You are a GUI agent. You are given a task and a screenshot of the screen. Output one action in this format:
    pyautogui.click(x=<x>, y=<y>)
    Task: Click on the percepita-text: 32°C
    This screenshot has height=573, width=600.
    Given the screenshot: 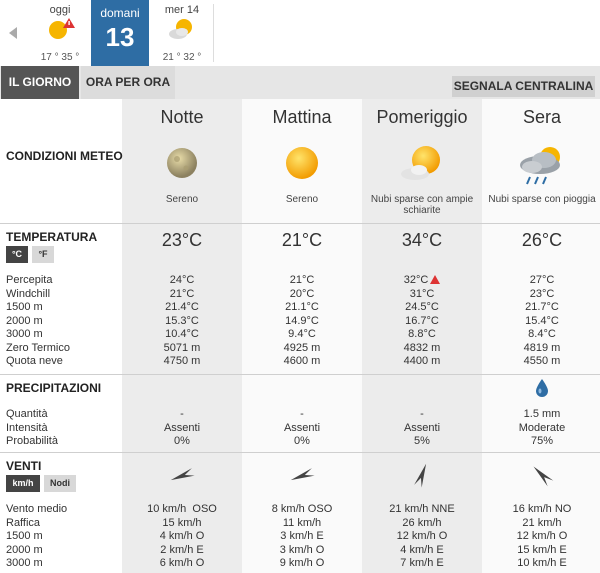 What is the action you would take?
    pyautogui.click(x=416, y=280)
    